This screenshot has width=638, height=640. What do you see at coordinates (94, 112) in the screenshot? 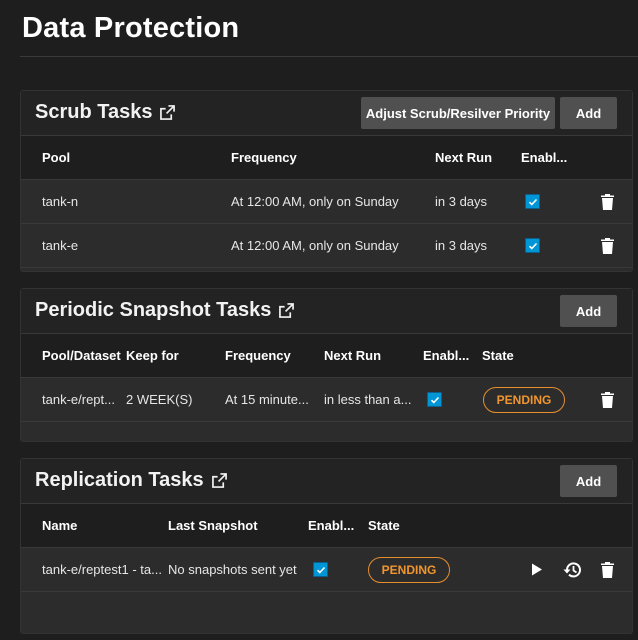
I see `scrub-tasks-title: Scrub Tasks` at bounding box center [94, 112].